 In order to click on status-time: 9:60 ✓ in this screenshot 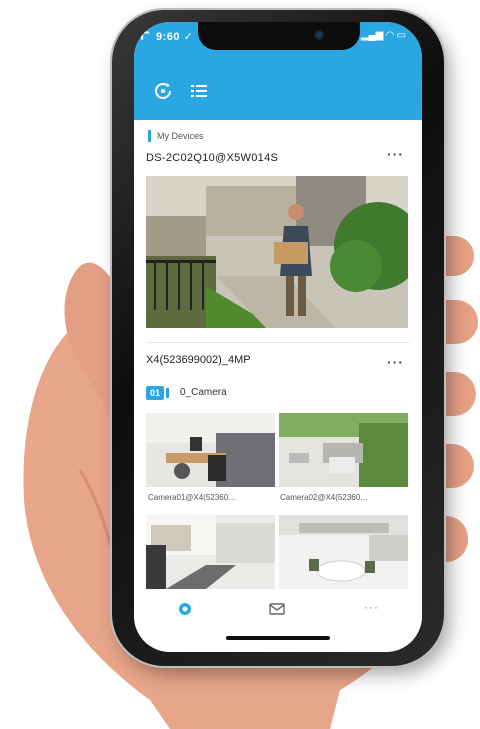, I will do `click(175, 37)`.